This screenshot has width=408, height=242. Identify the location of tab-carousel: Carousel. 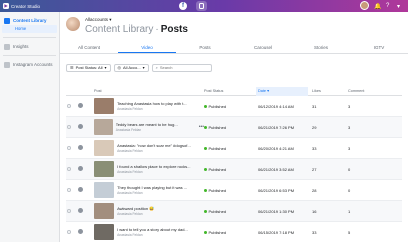
(263, 47).